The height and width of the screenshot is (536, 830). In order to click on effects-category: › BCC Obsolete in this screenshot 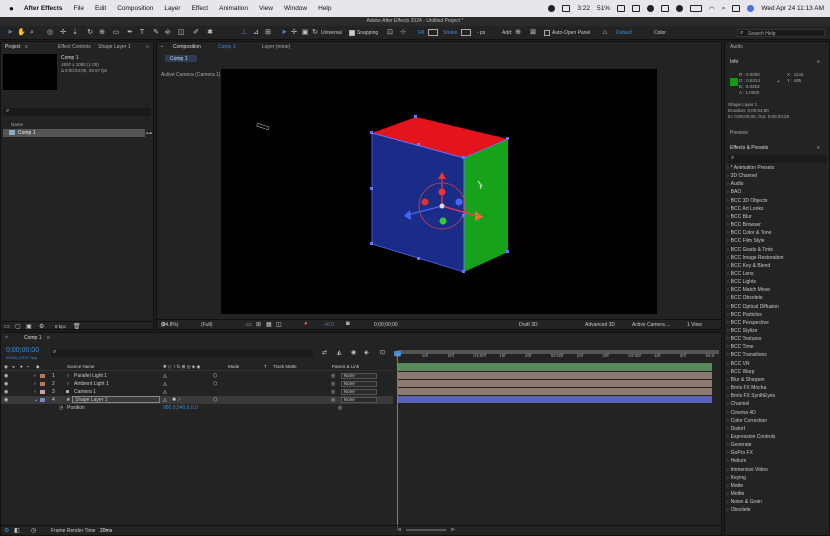, I will do `click(745, 298)`.